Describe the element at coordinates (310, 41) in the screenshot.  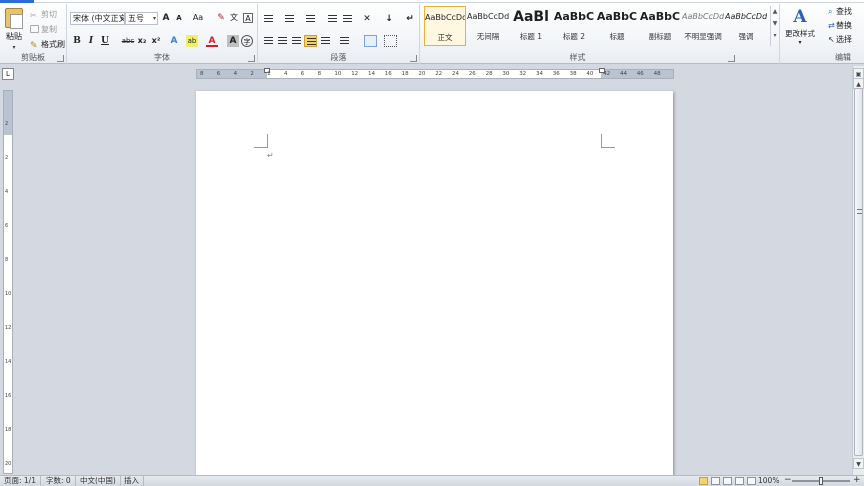
I see `justify-button` at that location.